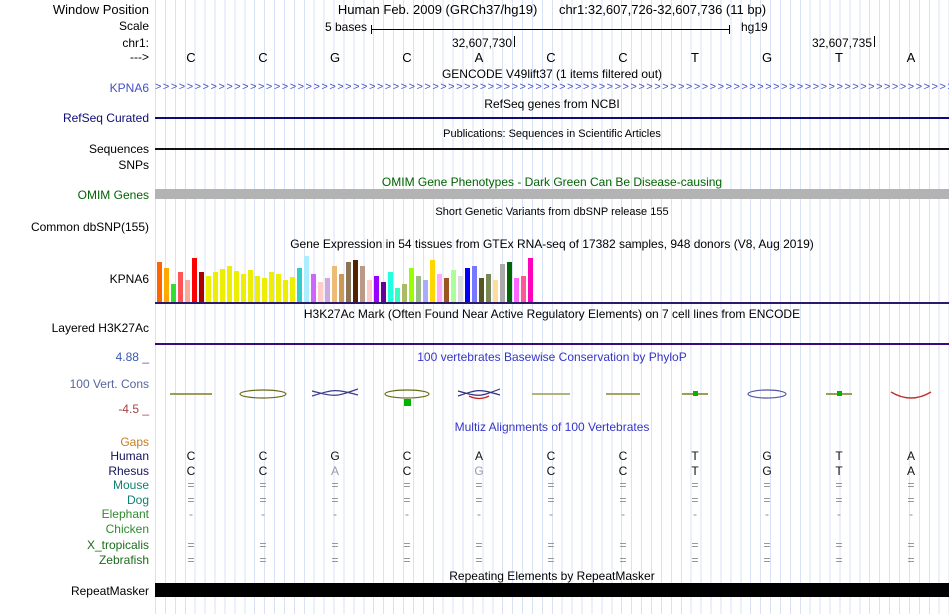  Describe the element at coordinates (74, 529) in the screenshot. I see `multiz-species-label-chicken: Chicken` at that location.